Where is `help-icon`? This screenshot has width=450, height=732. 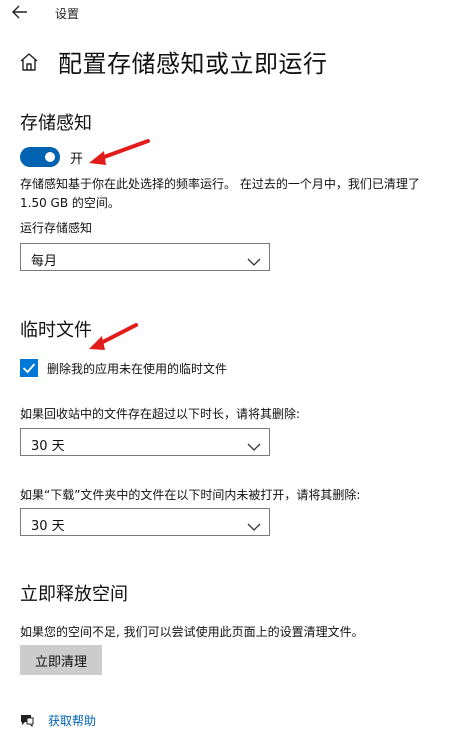 help-icon is located at coordinates (27, 720).